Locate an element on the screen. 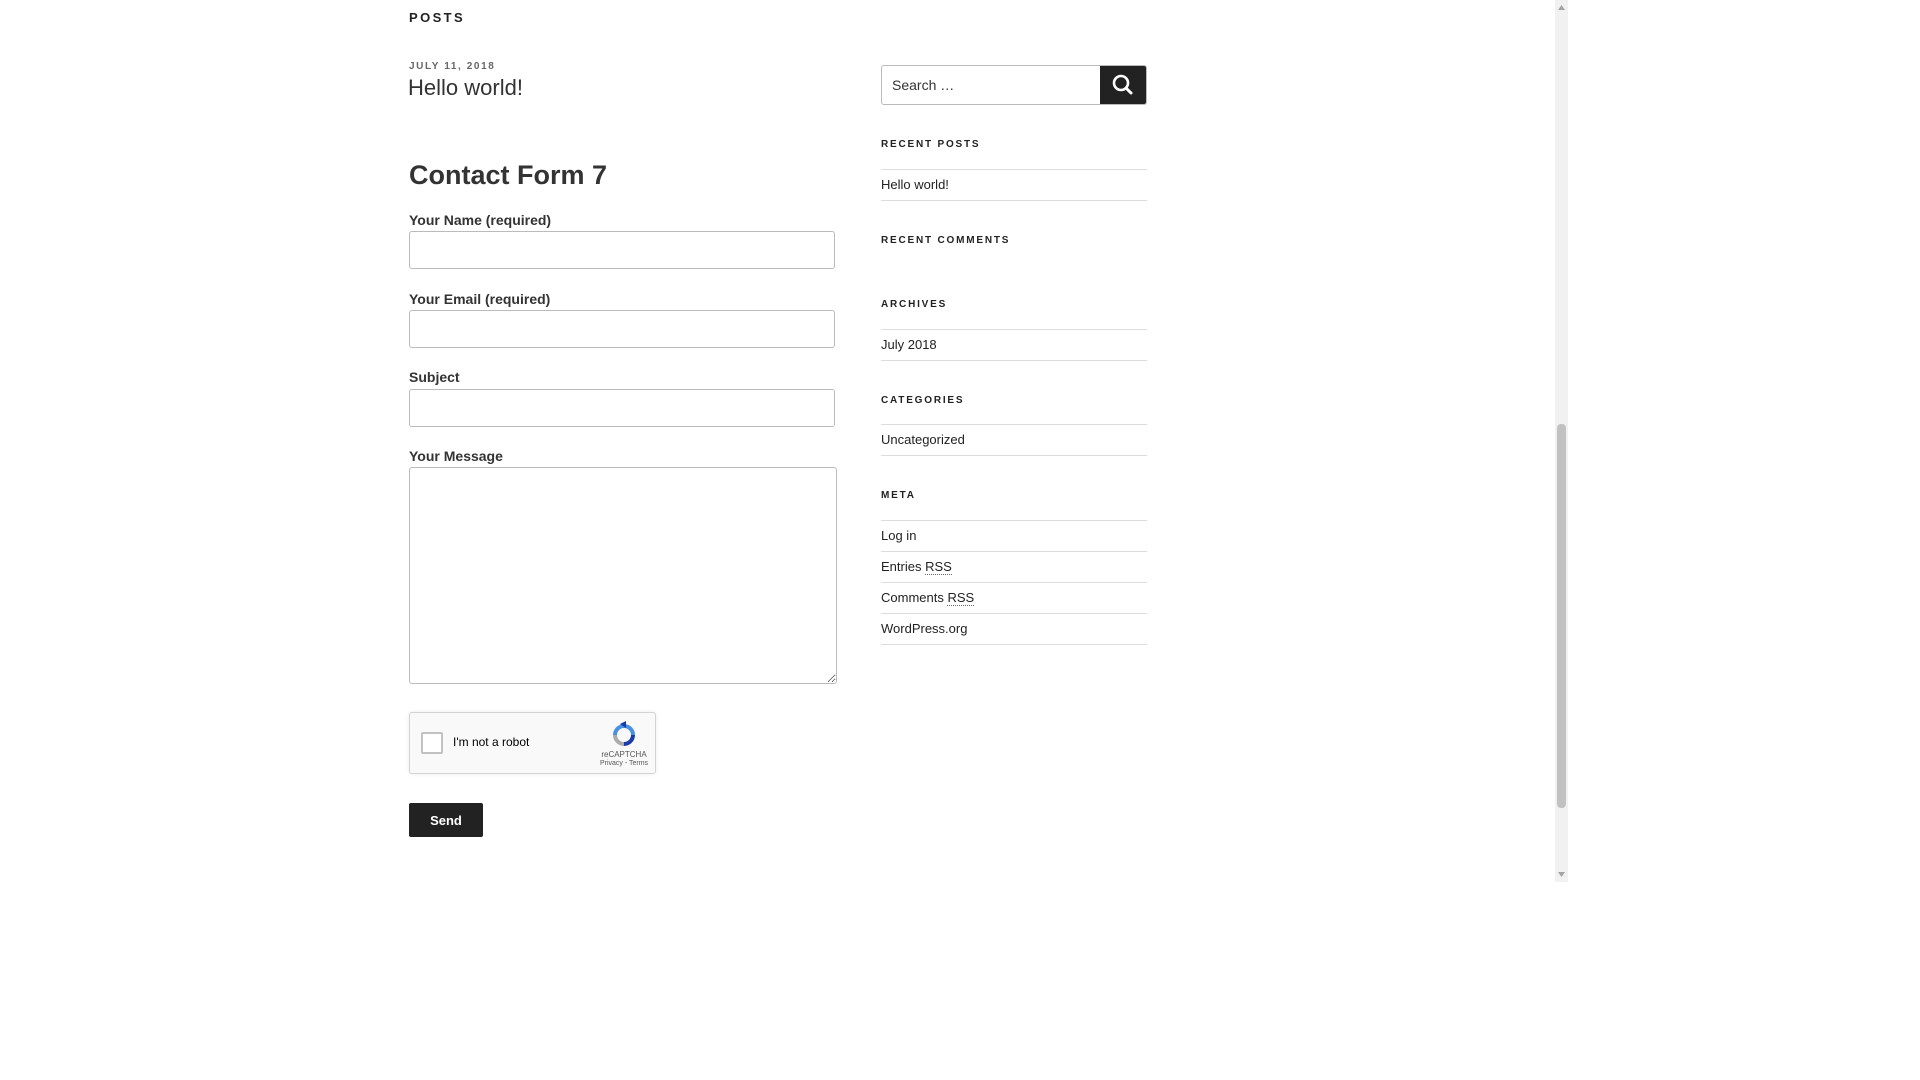 The height and width of the screenshot is (1080, 1920). name-label: Your Name (required) is located at coordinates (480, 220).